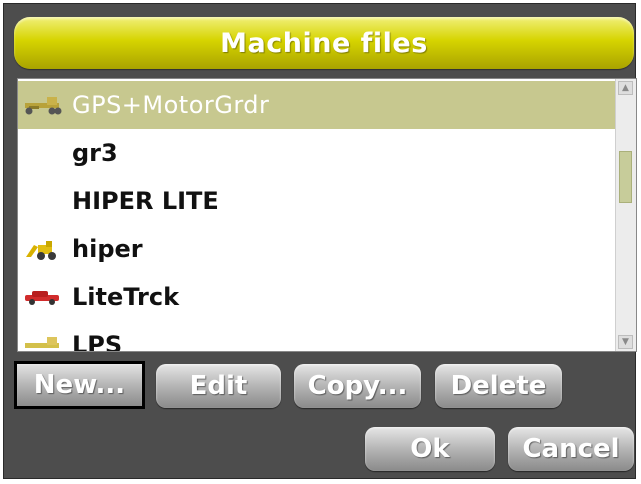 The image size is (641, 484). I want to click on truck-icon, so click(43, 297).